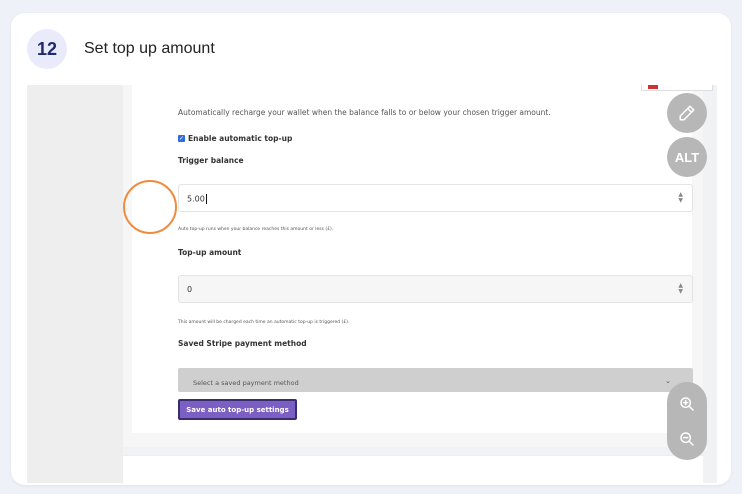 The width and height of the screenshot is (742, 494). I want to click on zoom-out-icon, so click(687, 438).